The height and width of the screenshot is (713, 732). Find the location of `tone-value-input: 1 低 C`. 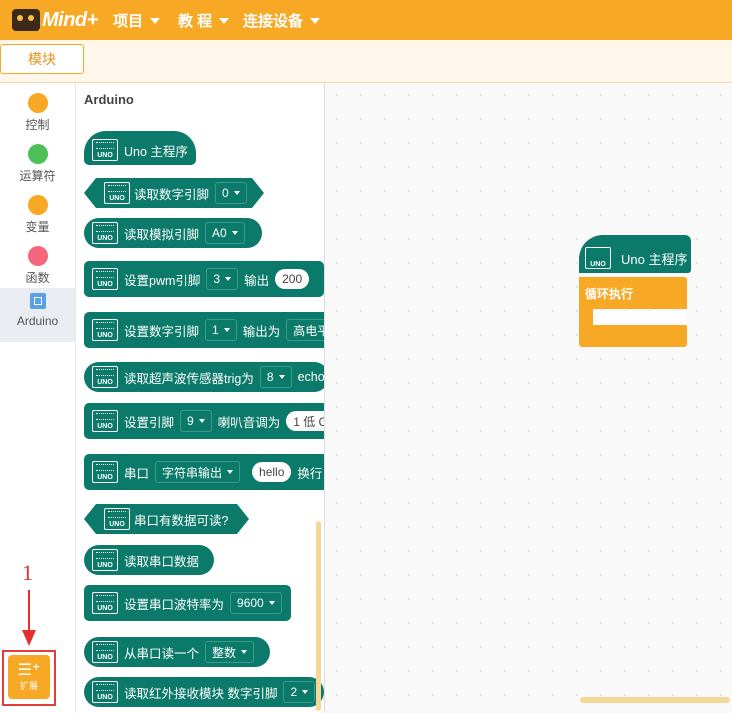

tone-value-input: 1 低 C is located at coordinates (305, 421).